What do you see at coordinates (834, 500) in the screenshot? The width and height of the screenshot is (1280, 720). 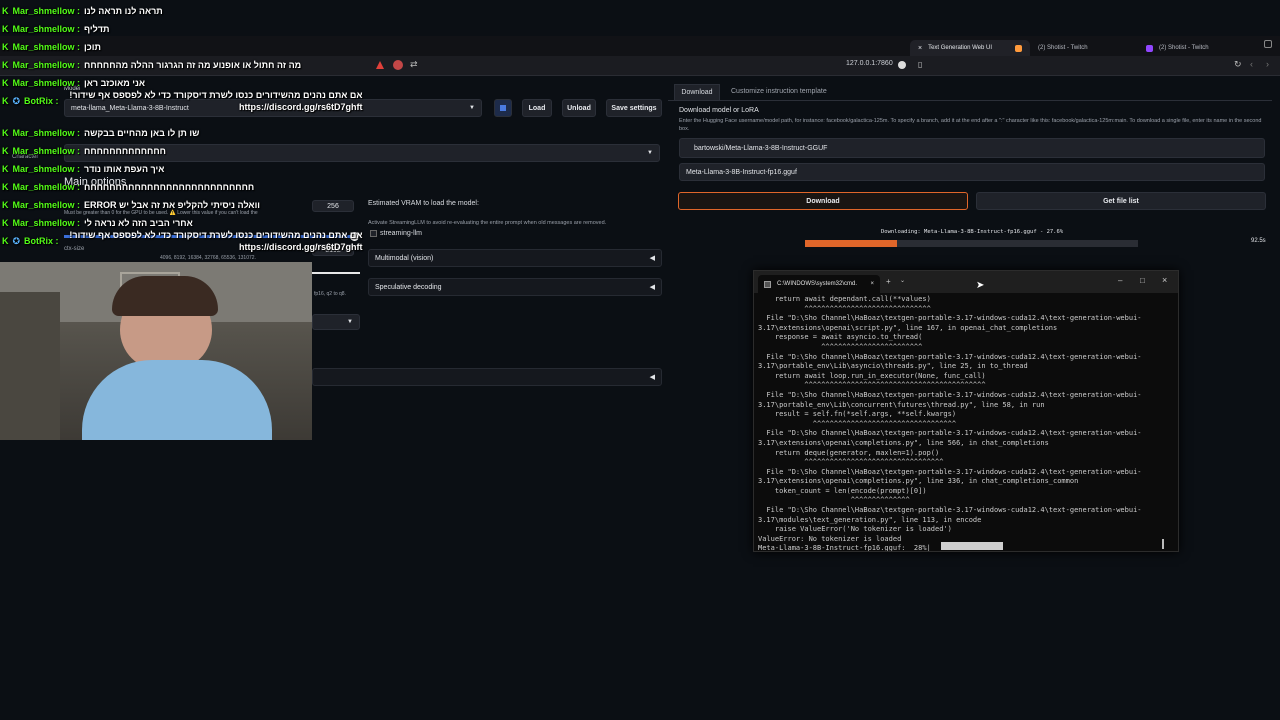 I see `terminal-line: ^^^^^^^^^^^^^^` at bounding box center [834, 500].